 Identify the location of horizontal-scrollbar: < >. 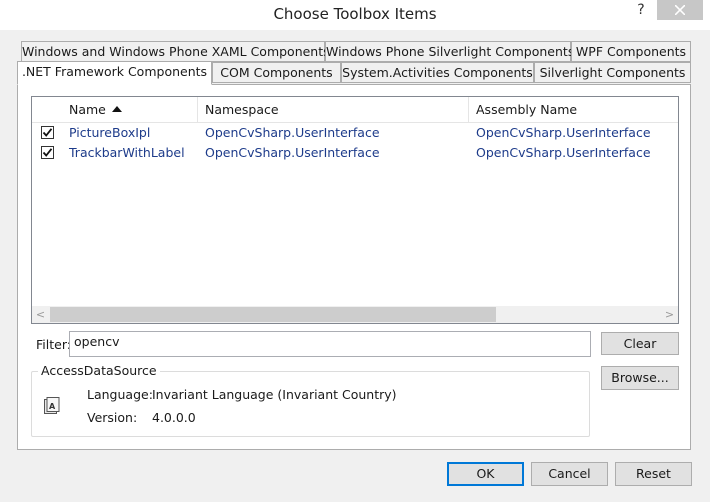
(355, 314).